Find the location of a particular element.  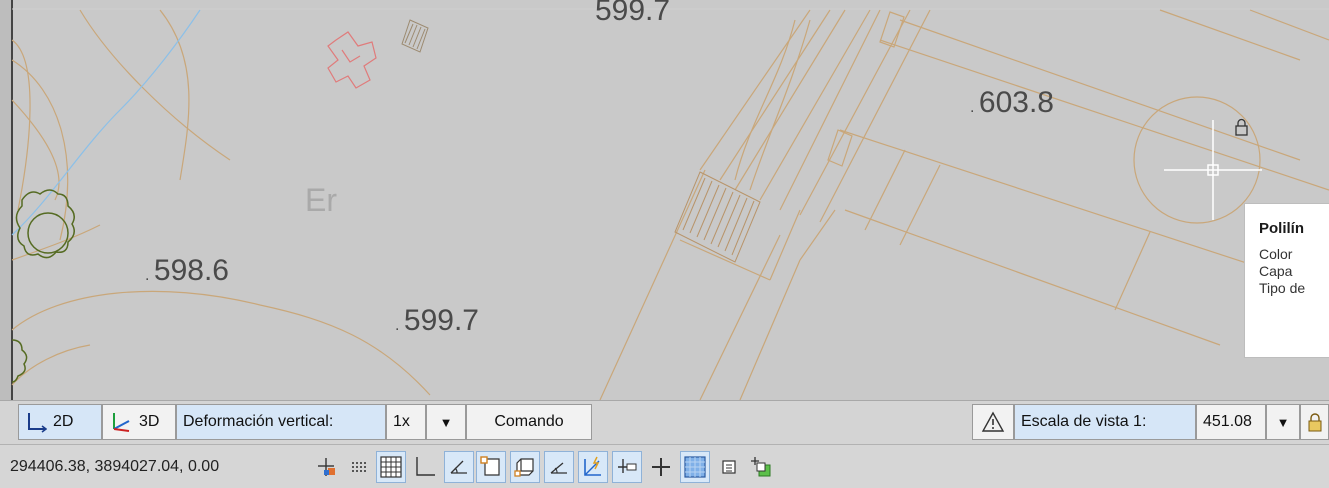

warning-button is located at coordinates (993, 422).